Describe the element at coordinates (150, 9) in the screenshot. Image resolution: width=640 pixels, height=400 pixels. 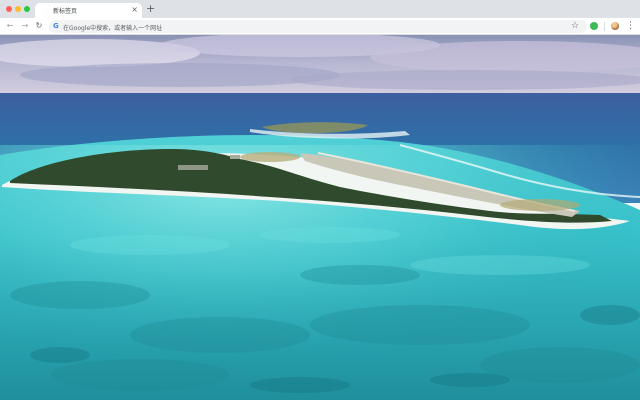
I see `new-tab-button: +` at that location.